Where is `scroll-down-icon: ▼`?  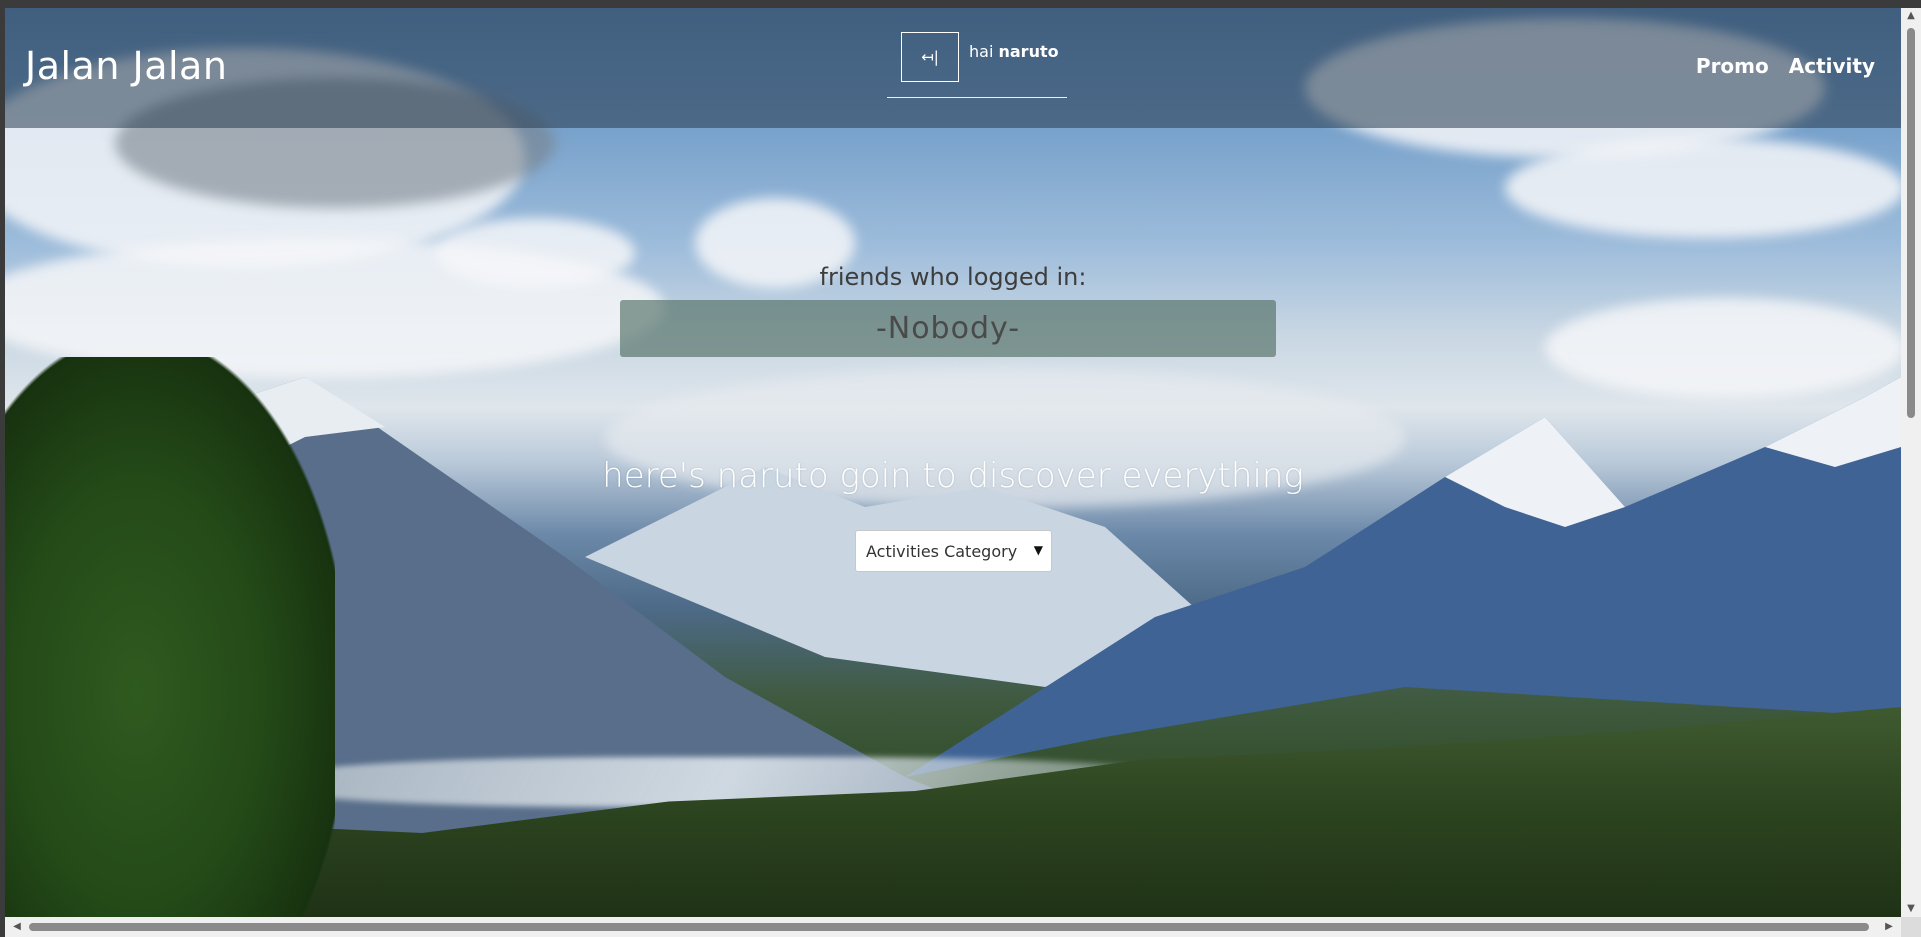 scroll-down-icon: ▼ is located at coordinates (1911, 909).